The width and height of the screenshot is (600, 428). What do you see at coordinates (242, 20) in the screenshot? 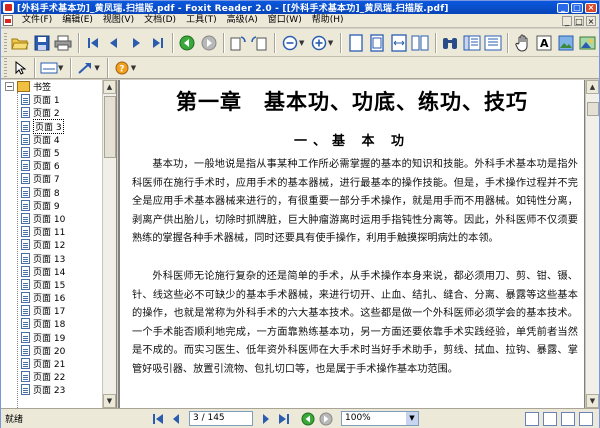
I see `menu-advanced: 高级(A)` at bounding box center [242, 20].